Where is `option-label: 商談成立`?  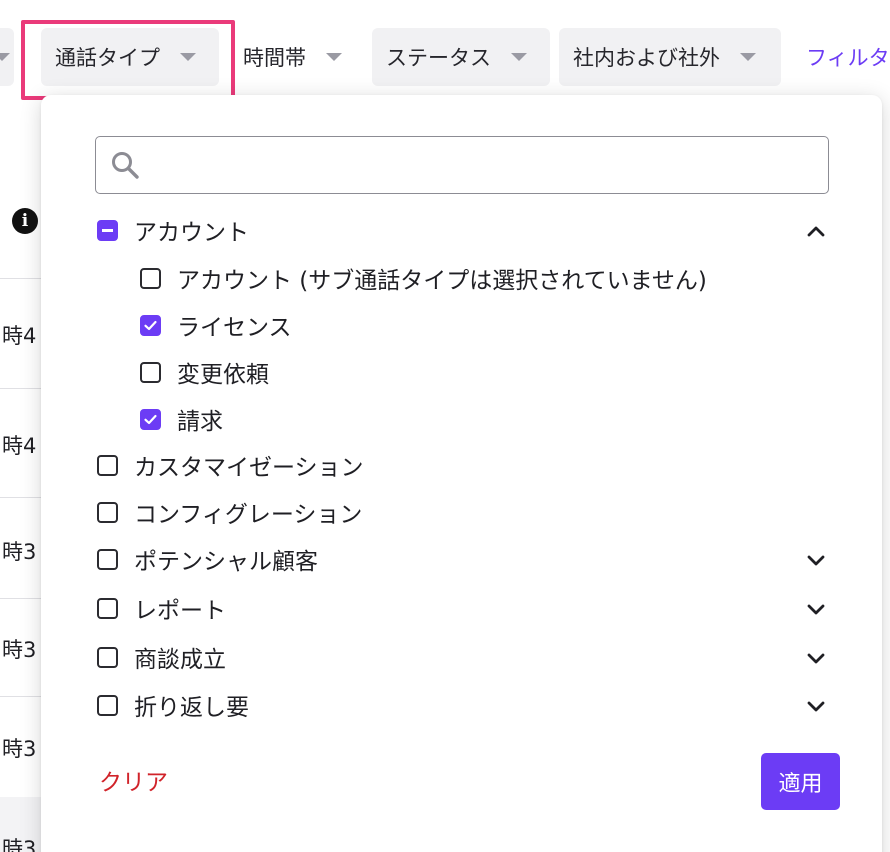
option-label: 商談成立 is located at coordinates (180, 660).